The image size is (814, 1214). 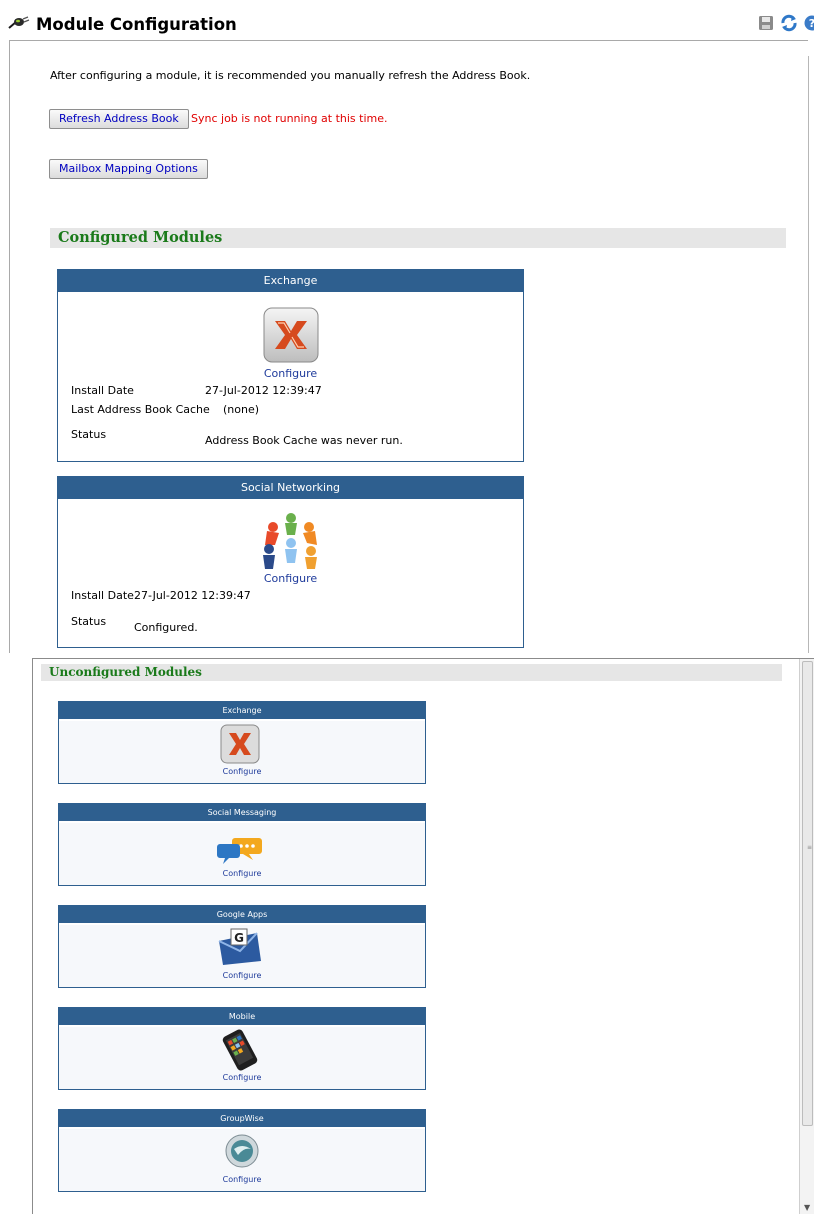 I want to click on toolbar: ?, so click(x=786, y=24).